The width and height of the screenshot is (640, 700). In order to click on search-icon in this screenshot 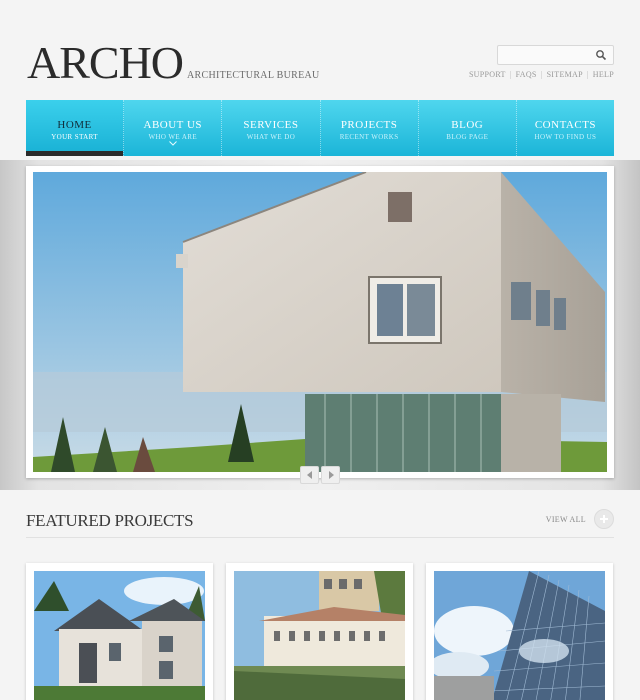, I will do `click(601, 55)`.